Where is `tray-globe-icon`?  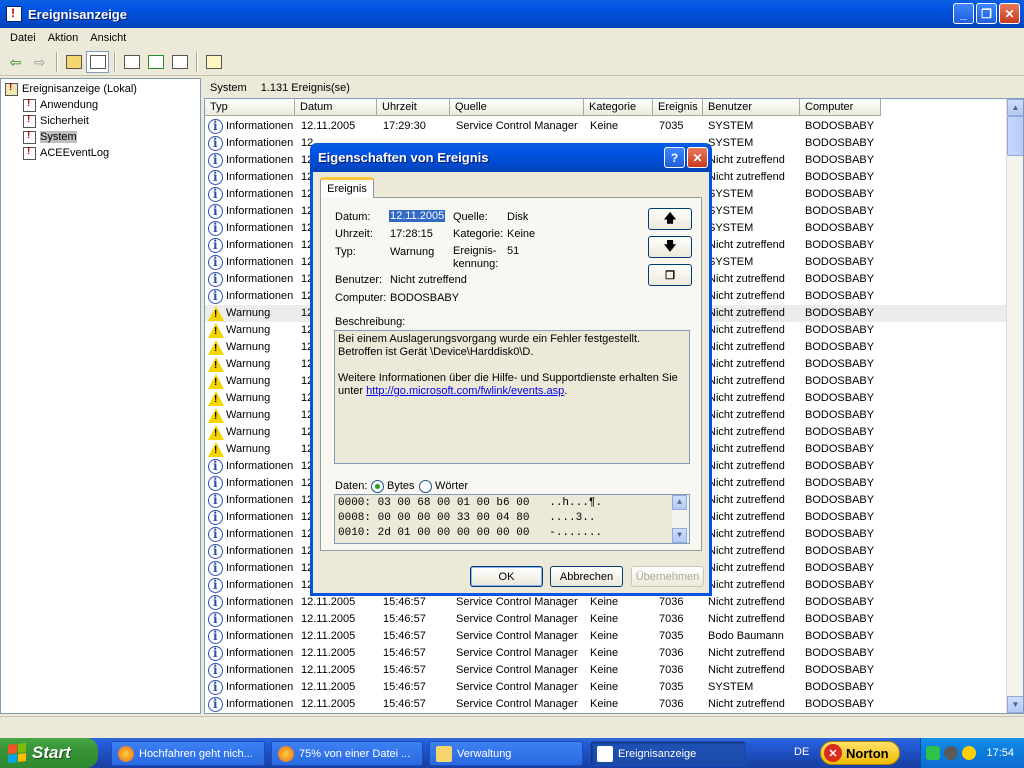 tray-globe-icon is located at coordinates (951, 753).